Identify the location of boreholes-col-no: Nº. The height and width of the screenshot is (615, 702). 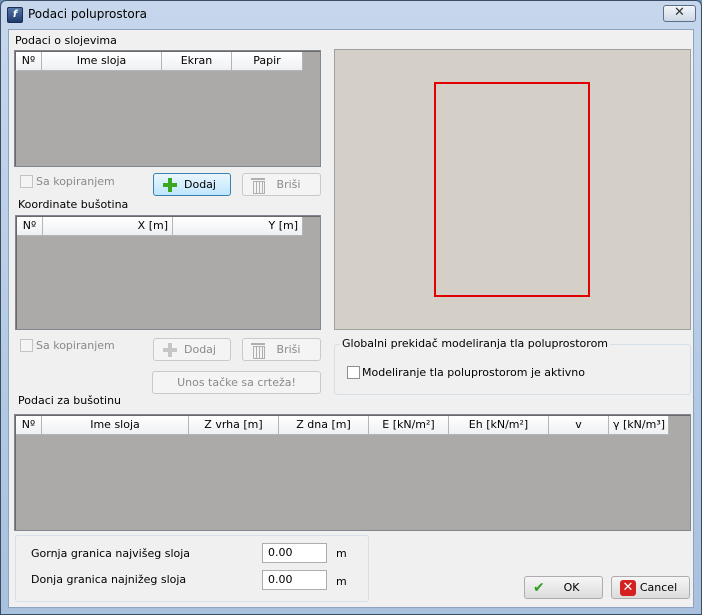
(30, 226).